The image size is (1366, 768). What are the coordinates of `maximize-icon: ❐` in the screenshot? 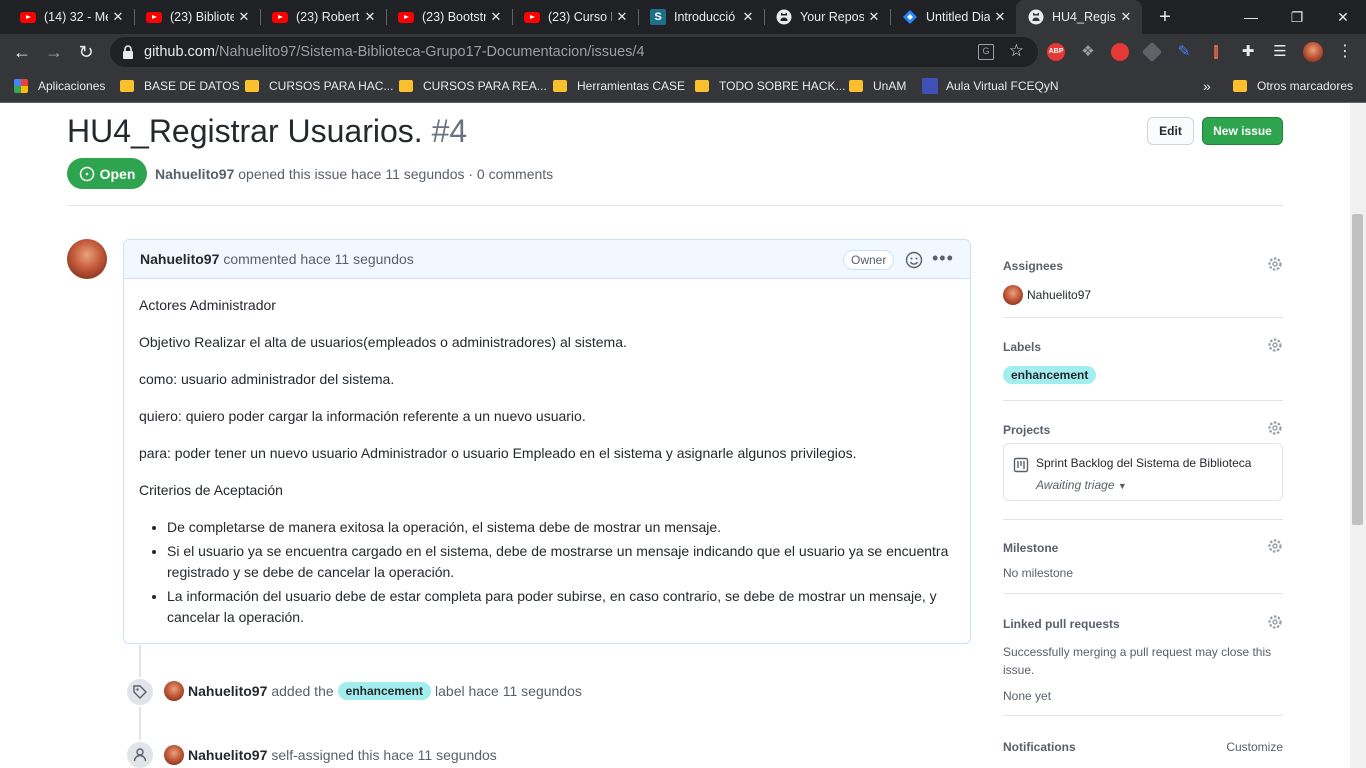 It's located at (1297, 17).